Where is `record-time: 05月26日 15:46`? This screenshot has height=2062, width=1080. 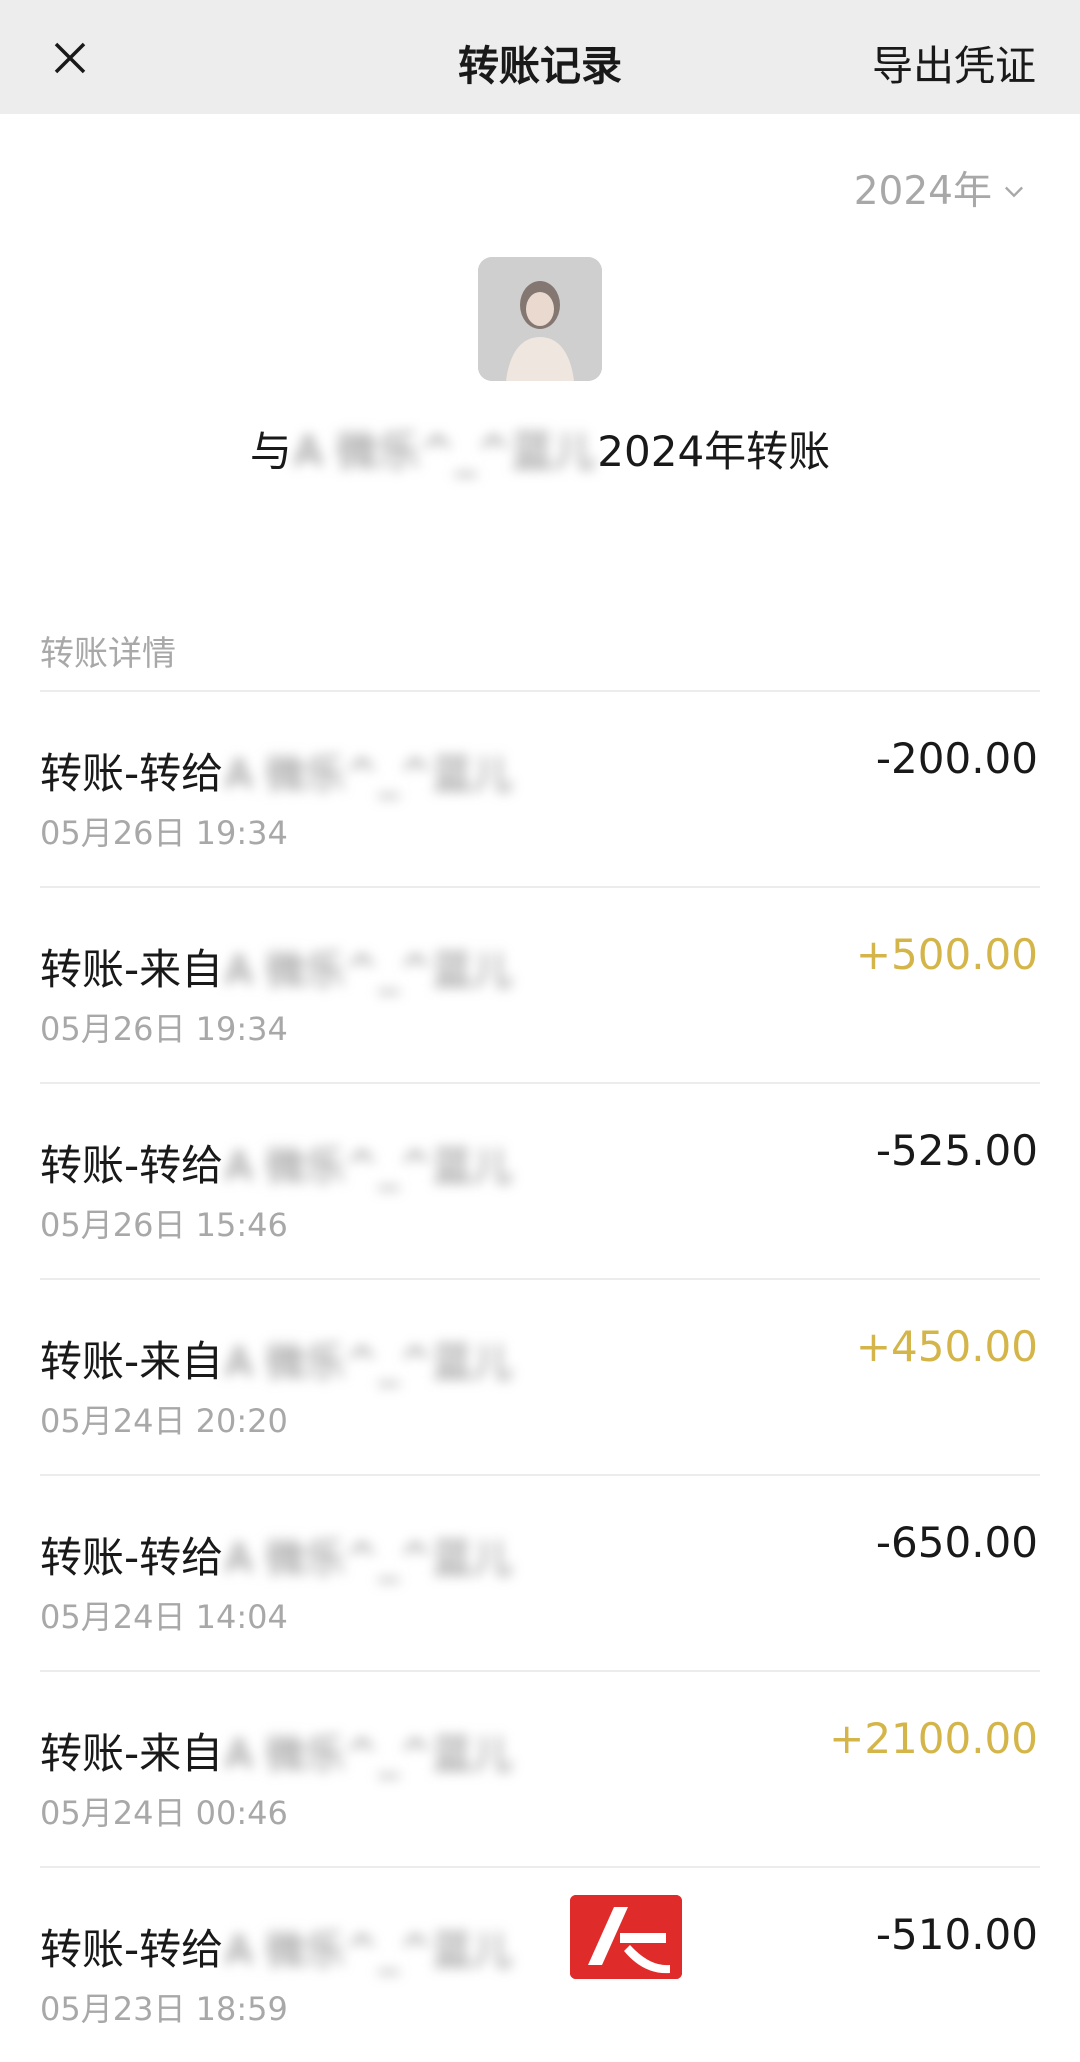
record-time: 05月26日 15:46 is located at coordinates (164, 1225).